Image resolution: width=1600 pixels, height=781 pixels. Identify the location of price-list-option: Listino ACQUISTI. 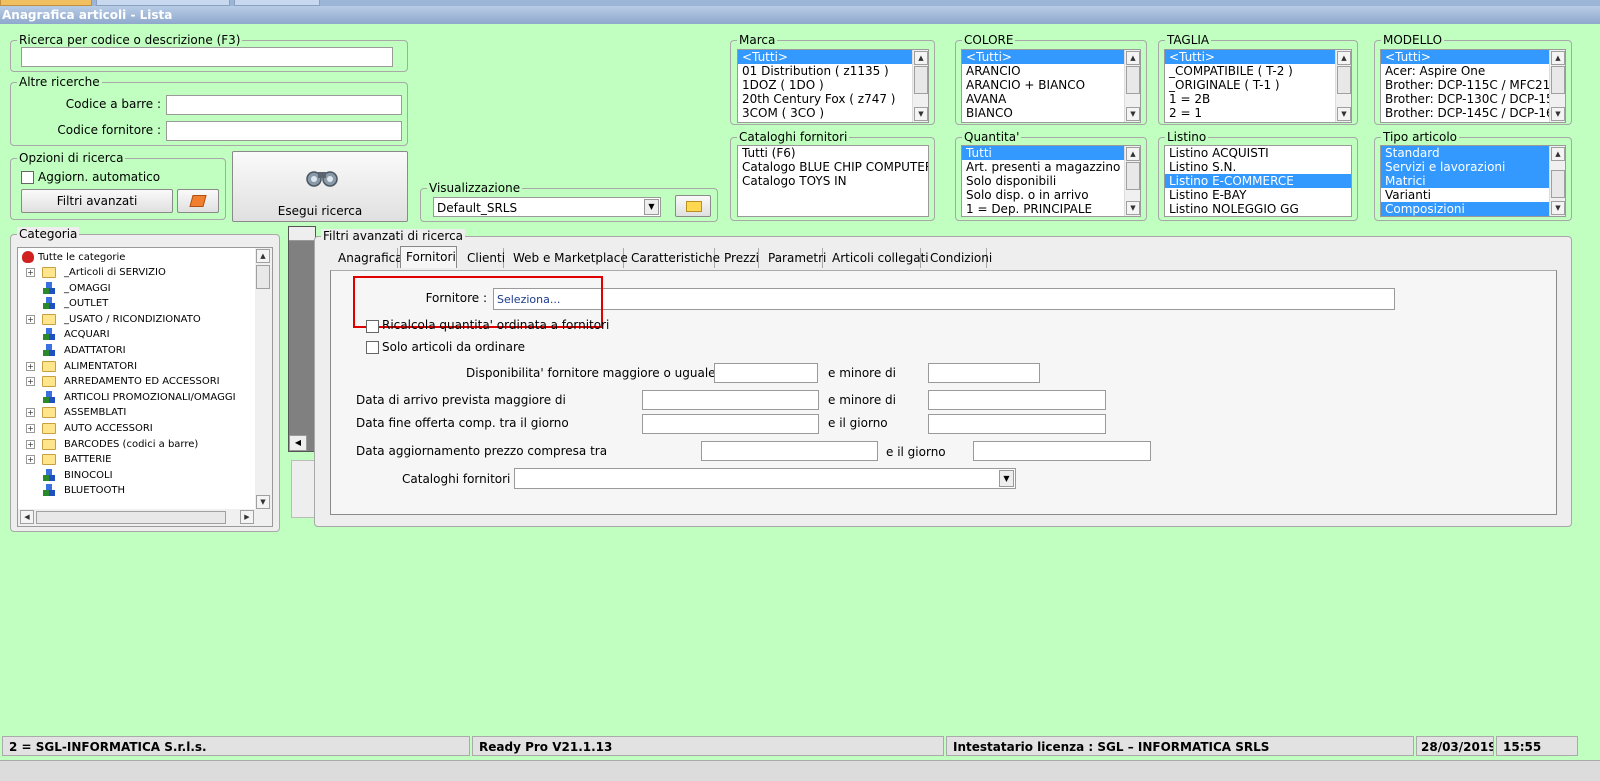
(1258, 153).